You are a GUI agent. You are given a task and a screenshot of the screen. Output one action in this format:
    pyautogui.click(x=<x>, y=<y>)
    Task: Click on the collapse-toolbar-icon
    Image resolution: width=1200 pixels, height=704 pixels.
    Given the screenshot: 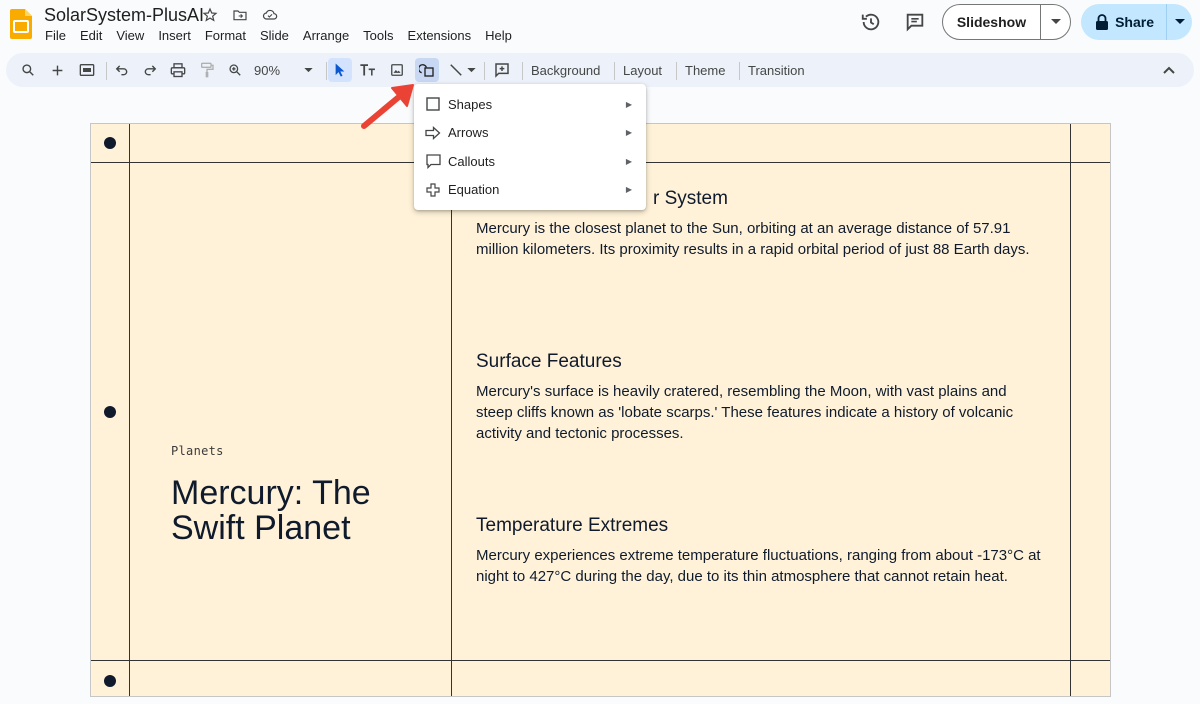 What is the action you would take?
    pyautogui.click(x=1169, y=70)
    